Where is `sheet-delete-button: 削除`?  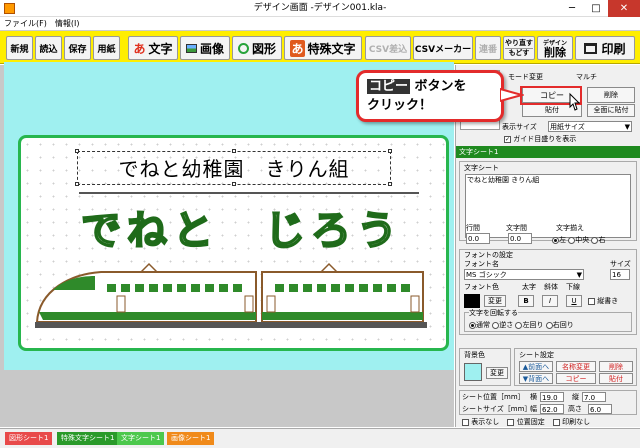
sheet-delete-button: 削除 is located at coordinates (616, 366).